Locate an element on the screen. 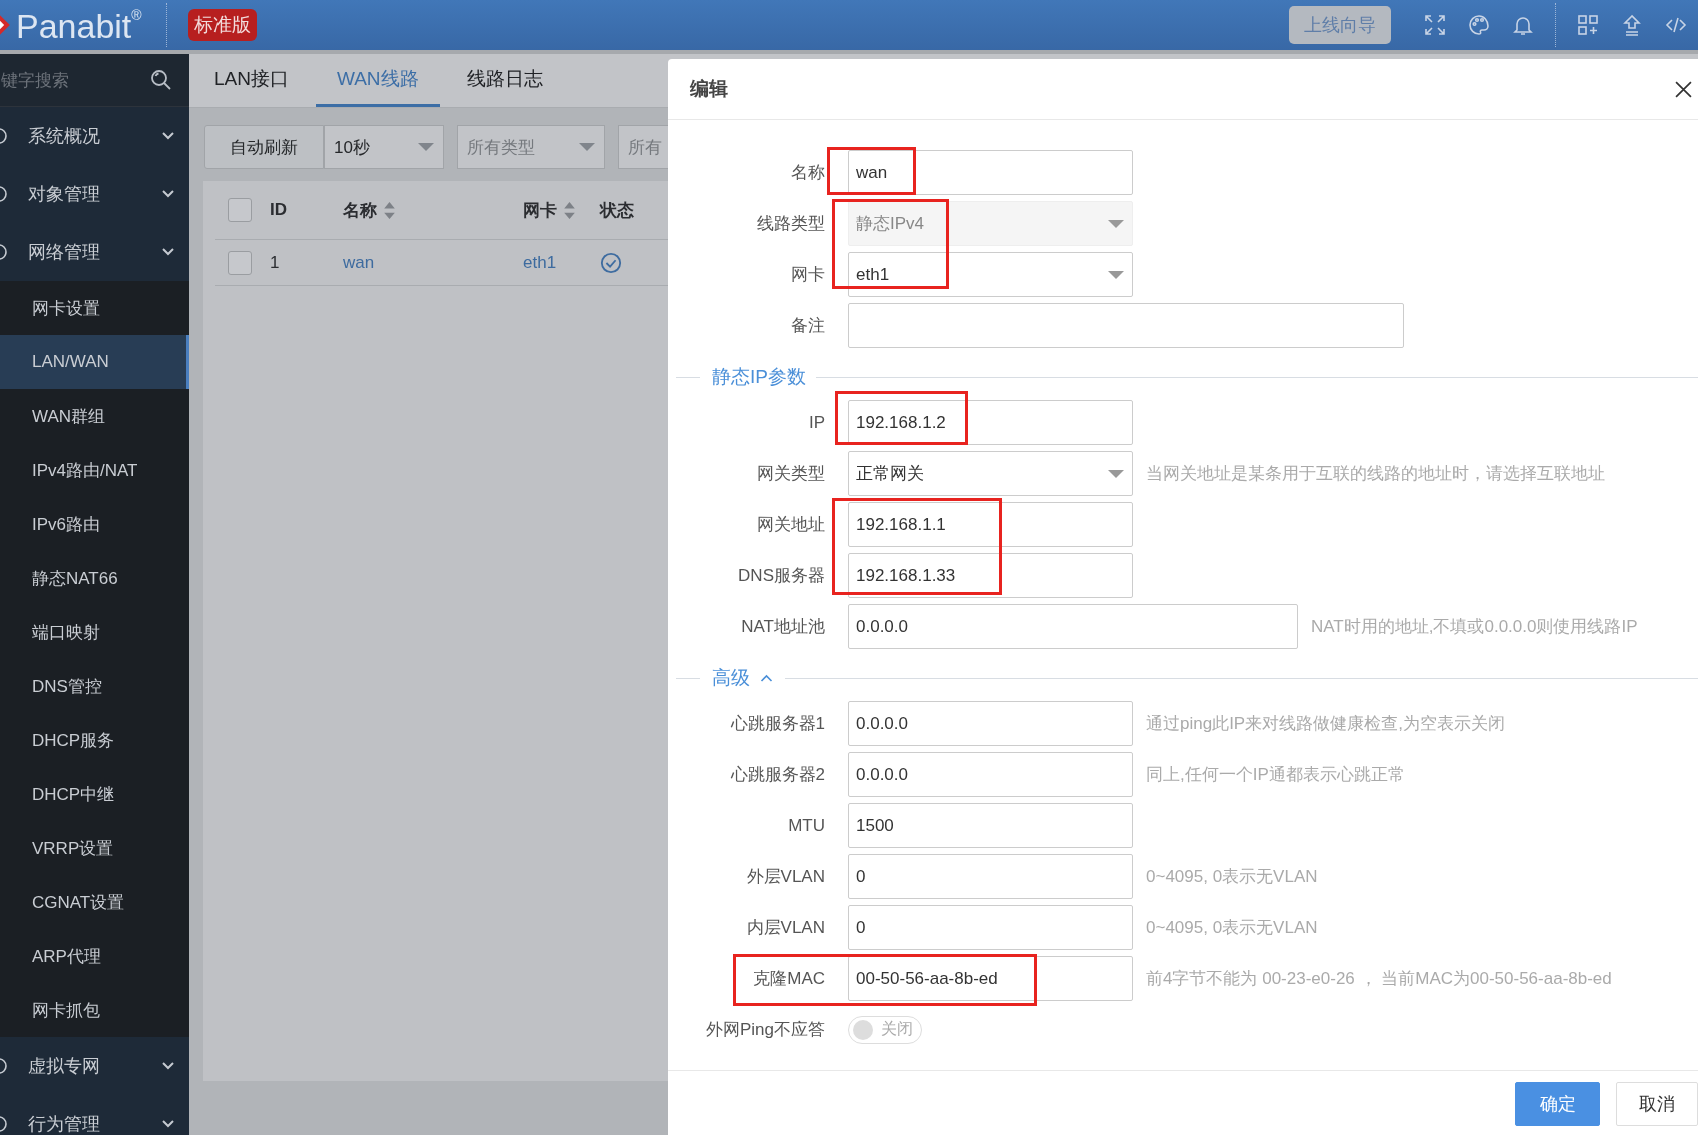 The height and width of the screenshot is (1135, 1698). input-field is located at coordinates (1126, 325).